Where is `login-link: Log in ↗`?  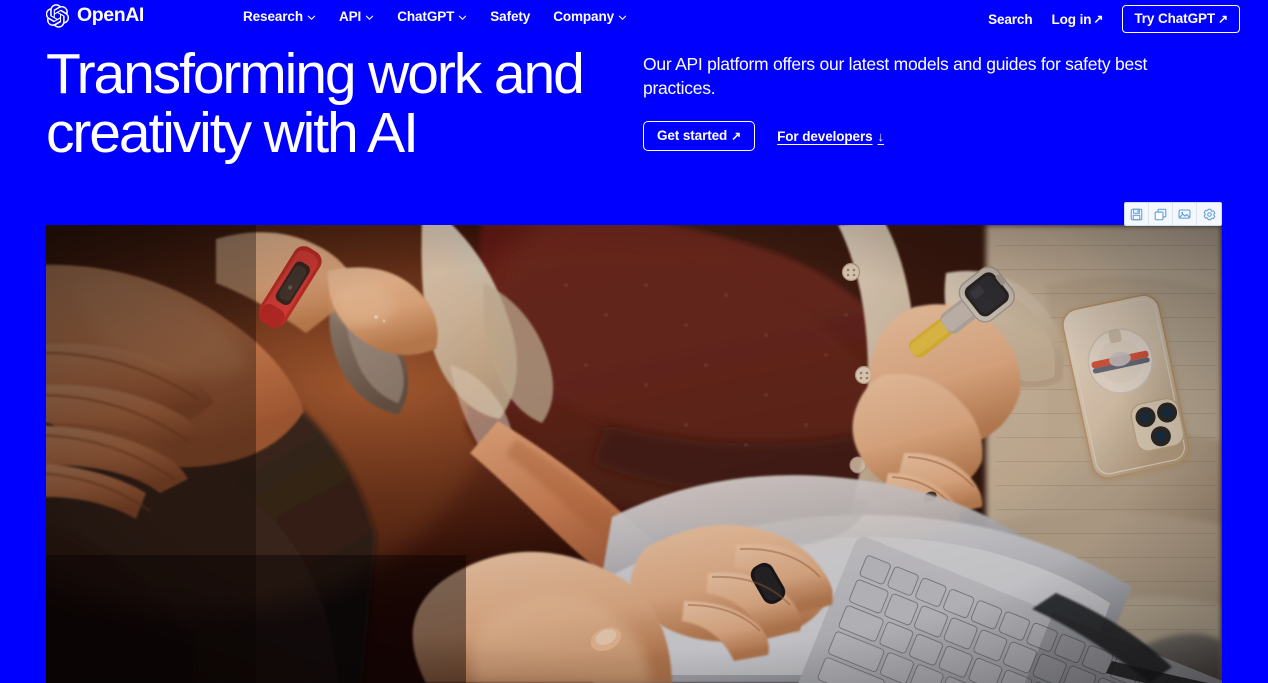
login-link: Log in ↗ is located at coordinates (1078, 19).